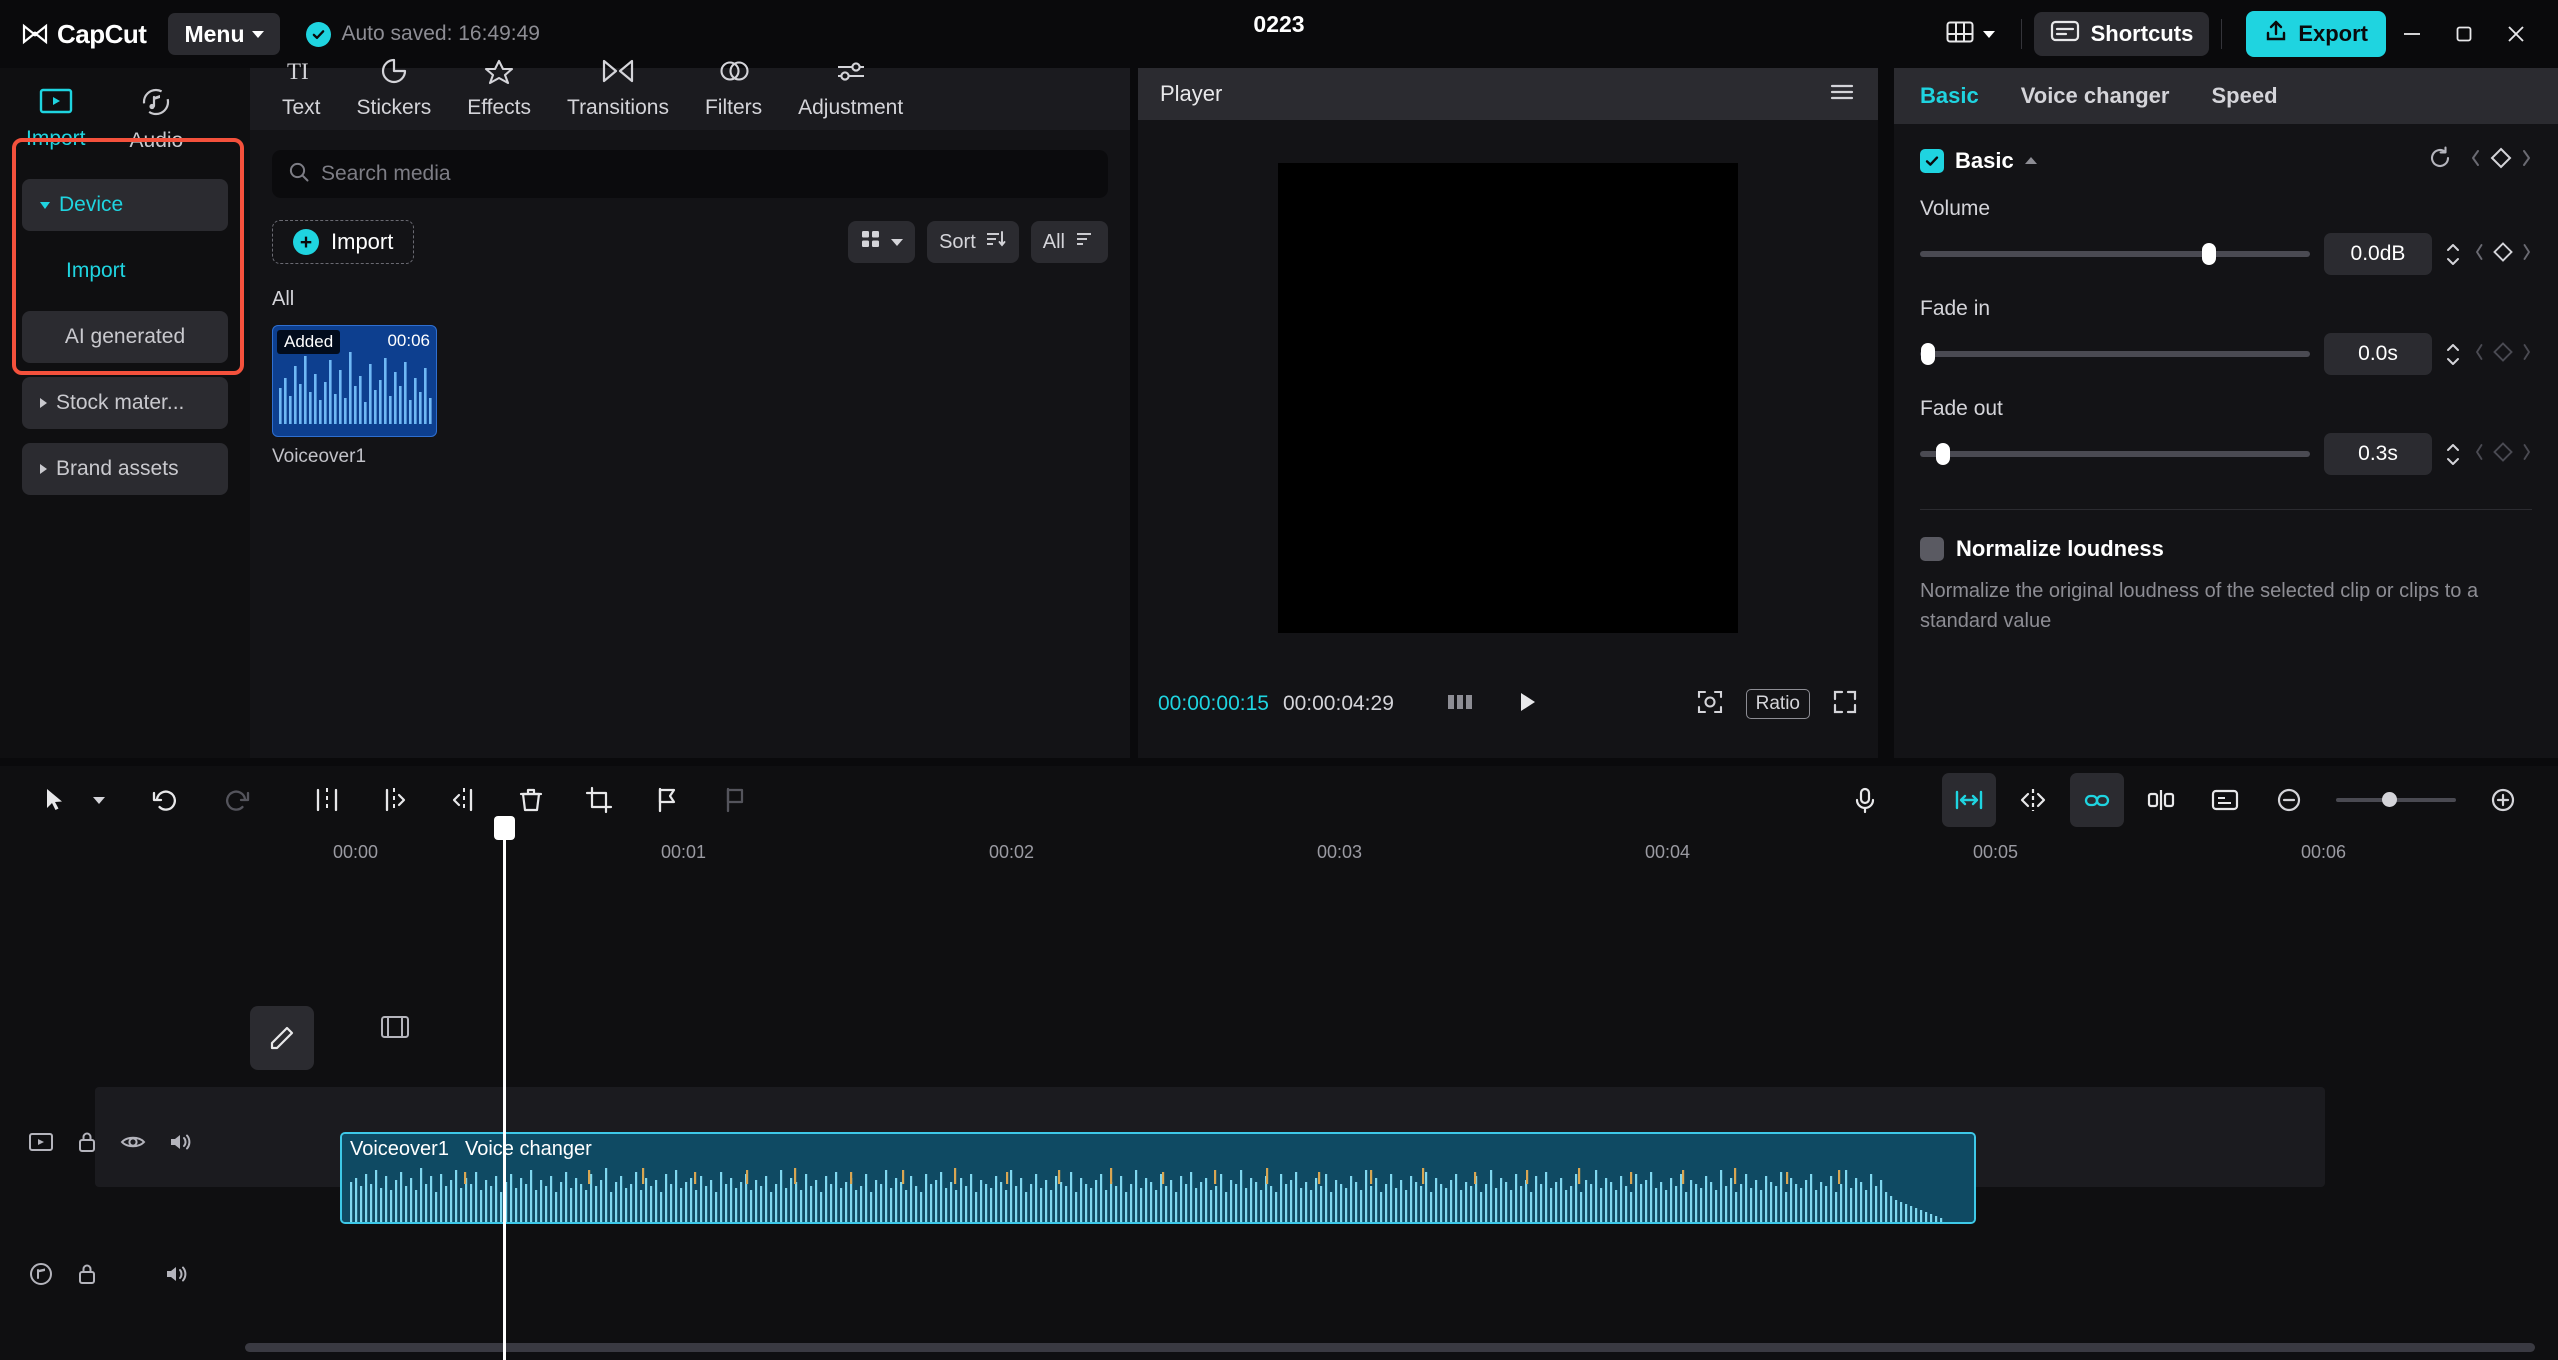 This screenshot has width=2558, height=1360. Describe the element at coordinates (327, 800) in the screenshot. I see `split-icon` at that location.